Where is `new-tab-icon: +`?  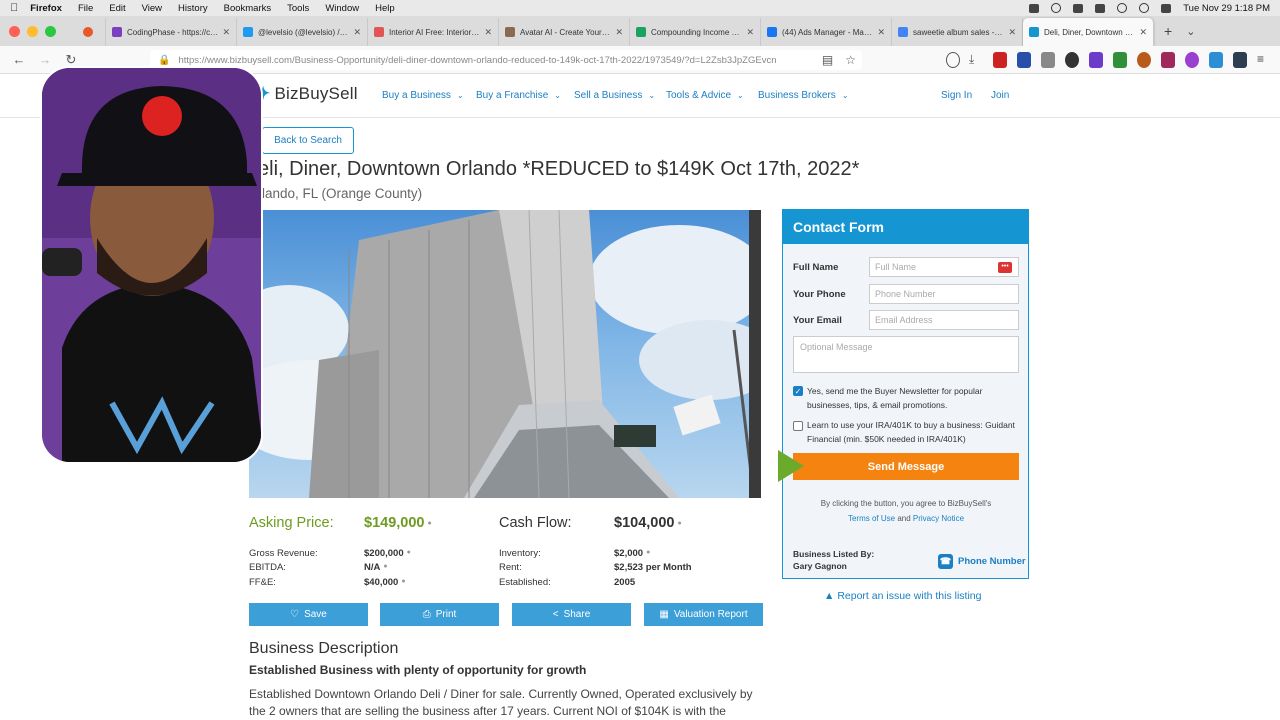 new-tab-icon: + is located at coordinates (1168, 31).